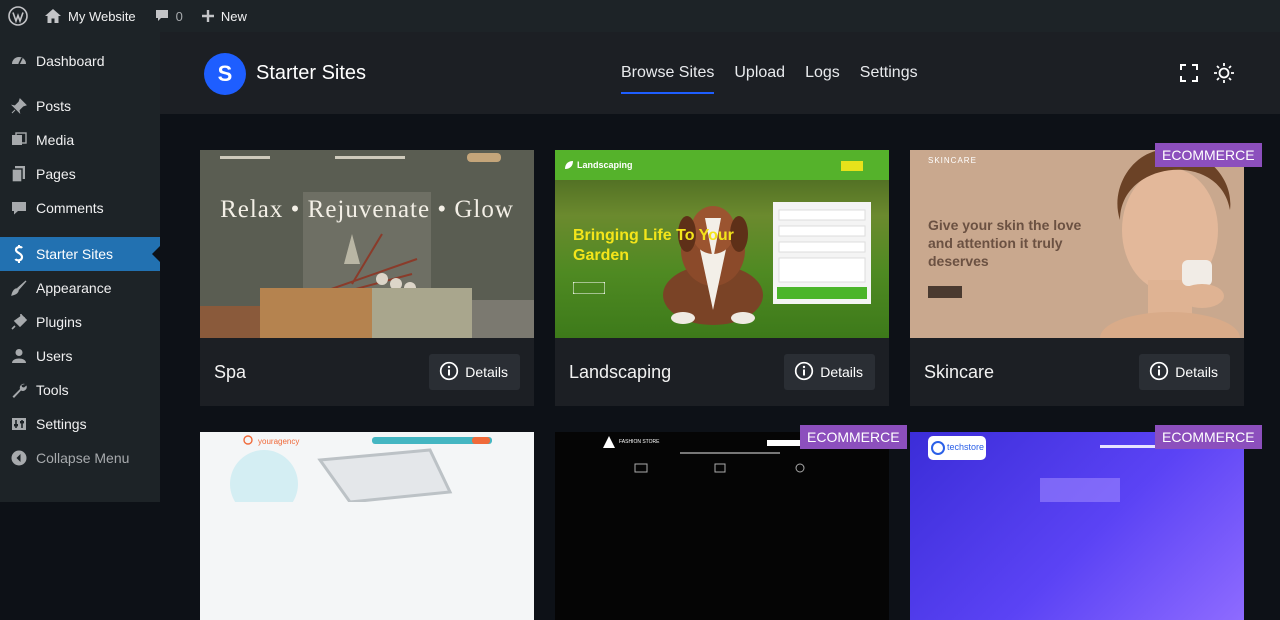 The height and width of the screenshot is (620, 1280). I want to click on sidebar-item-posts: Posts, so click(80, 106).